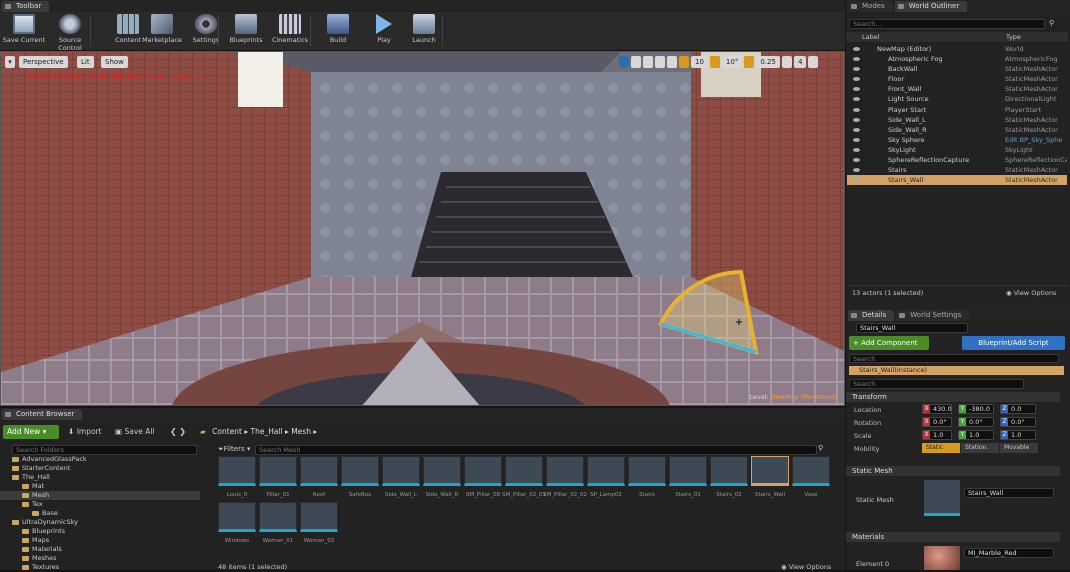 The width and height of the screenshot is (1070, 572). What do you see at coordinates (1018, 409) in the screenshot?
I see `location-z: Z 0.0` at bounding box center [1018, 409].